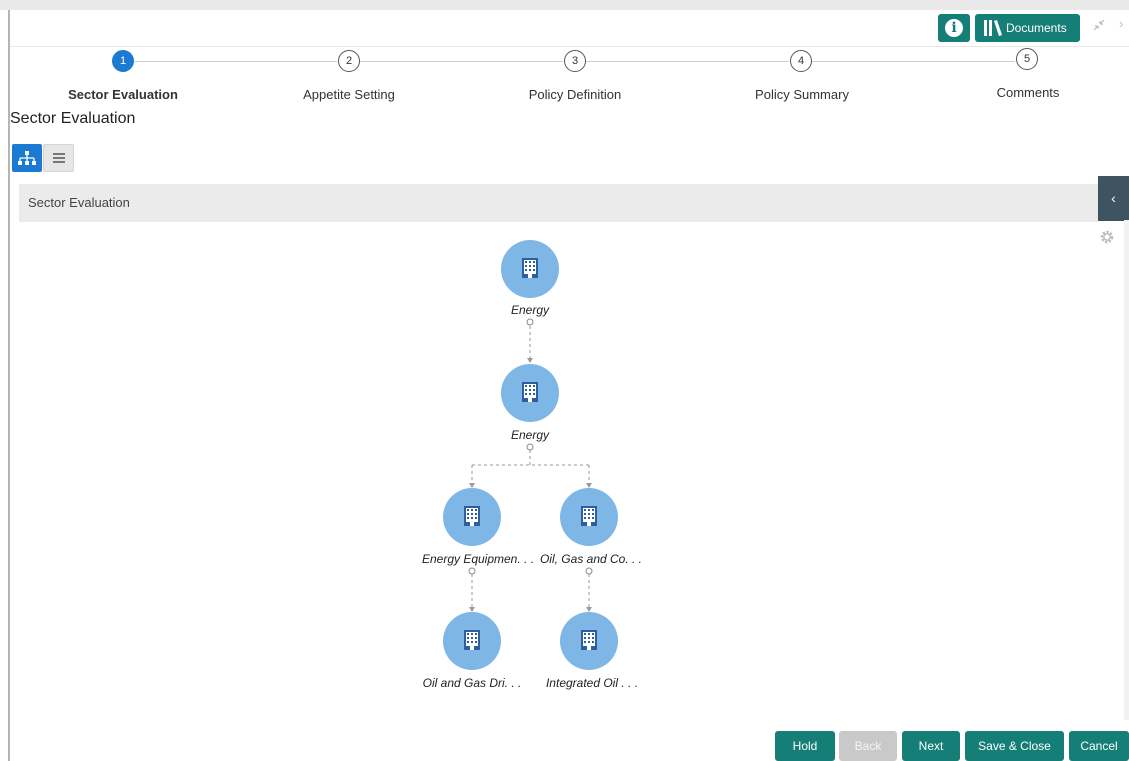 The width and height of the screenshot is (1129, 761). What do you see at coordinates (868, 746) in the screenshot?
I see `back-button: Back` at bounding box center [868, 746].